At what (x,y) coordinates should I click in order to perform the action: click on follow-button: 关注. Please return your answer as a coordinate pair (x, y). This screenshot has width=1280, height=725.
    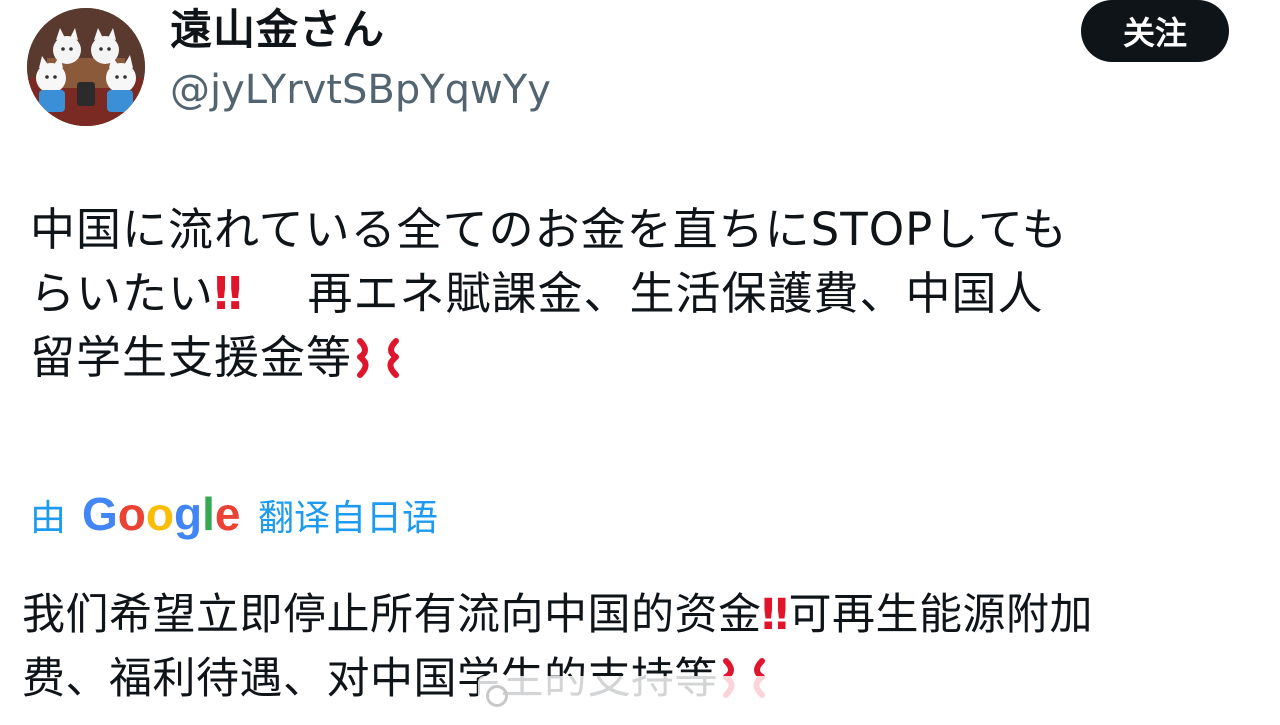
    Looking at the image, I should click on (1155, 31).